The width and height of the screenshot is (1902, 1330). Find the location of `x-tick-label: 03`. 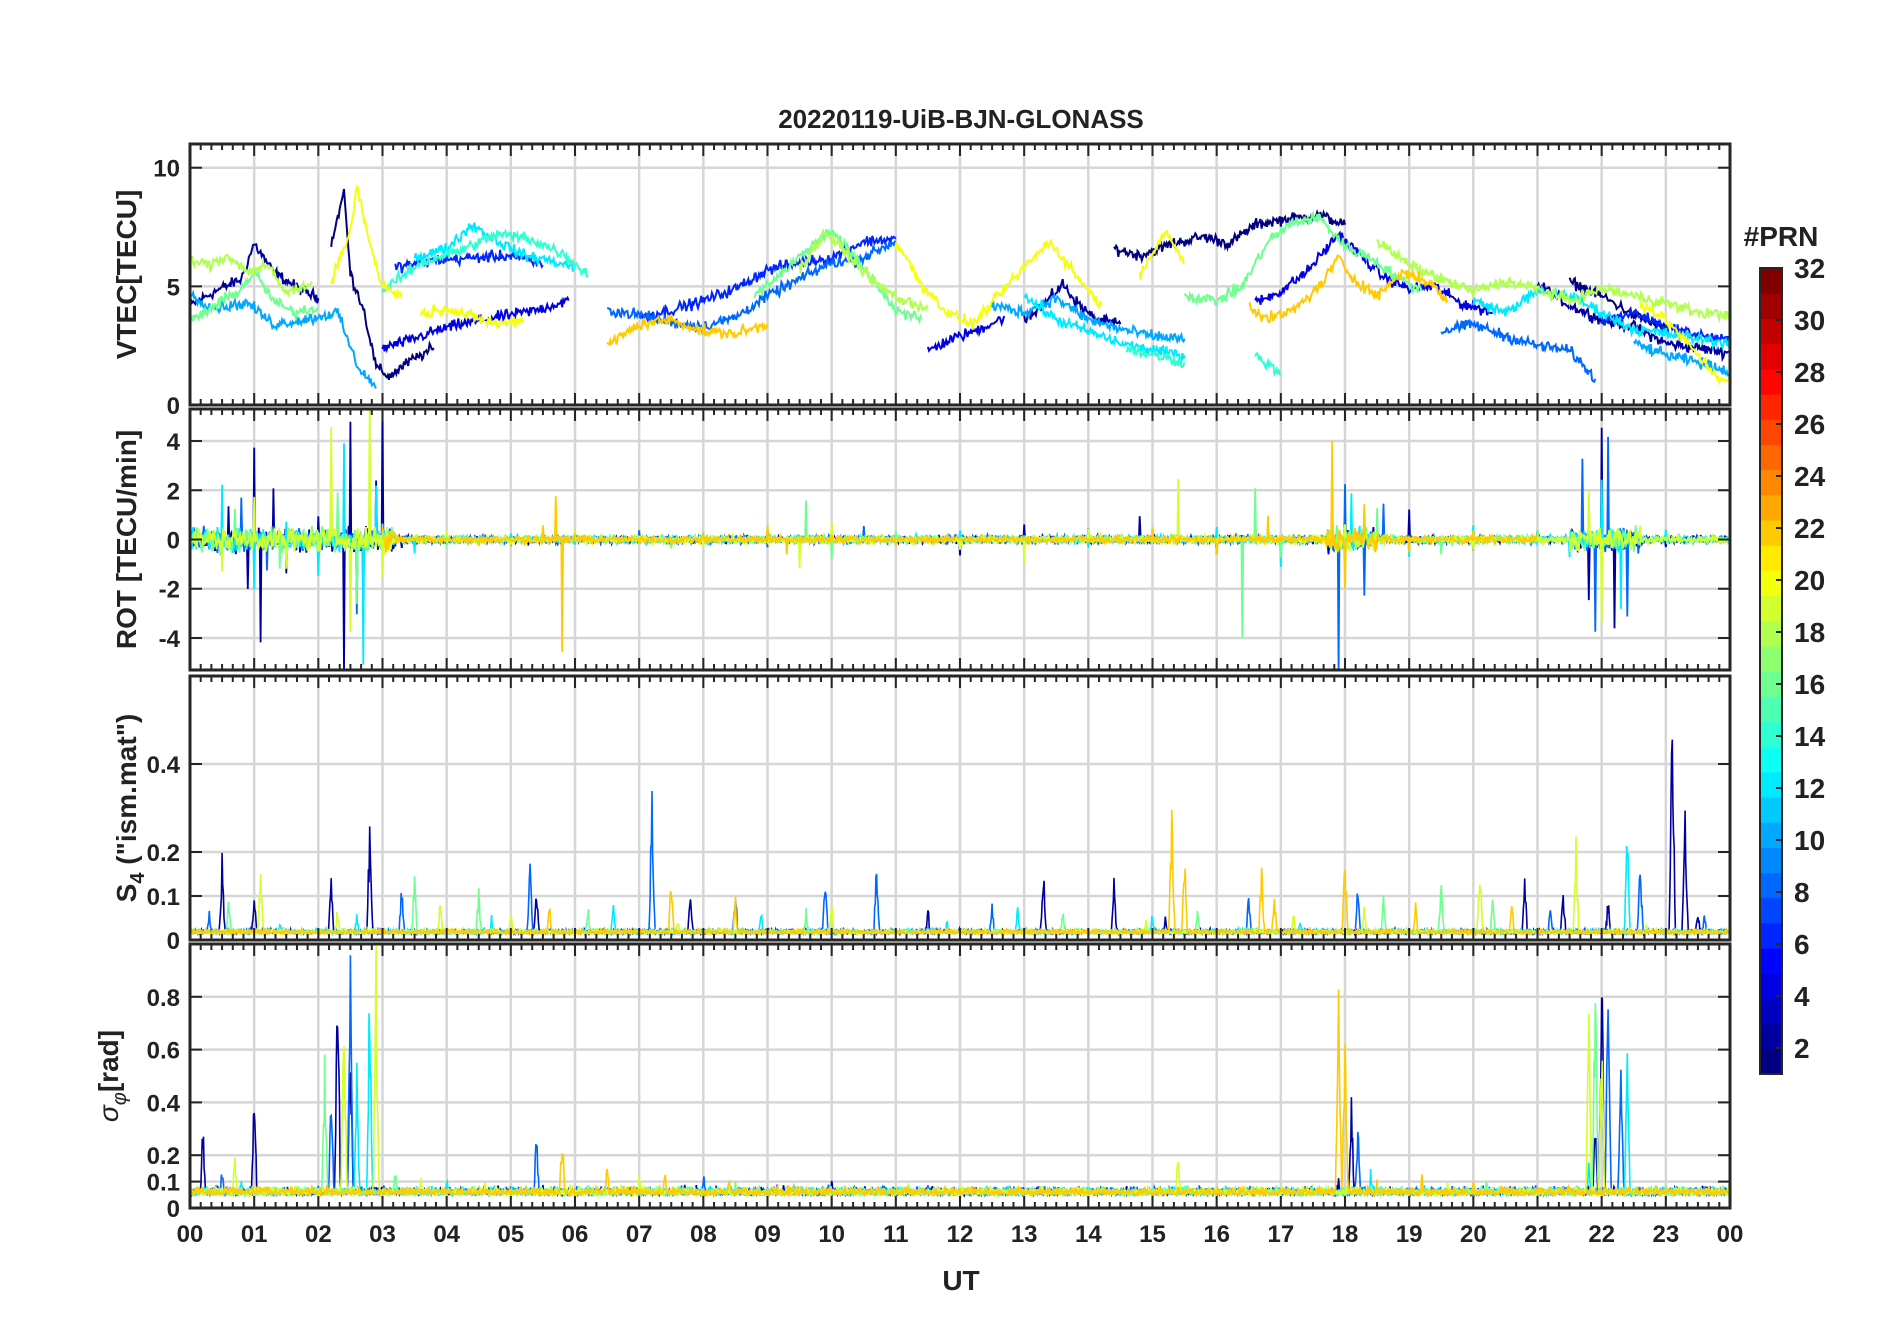

x-tick-label: 03 is located at coordinates (382, 1234).